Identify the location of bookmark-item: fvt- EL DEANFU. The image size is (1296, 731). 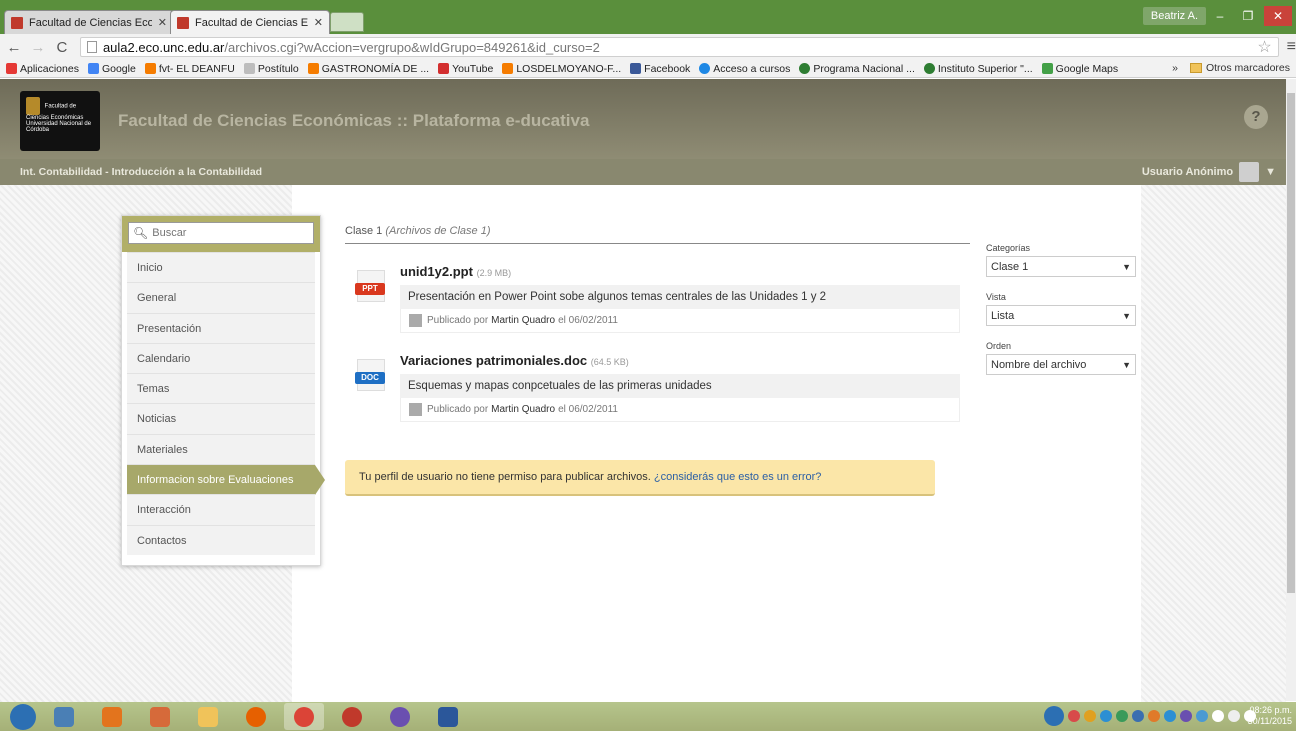
(189, 69).